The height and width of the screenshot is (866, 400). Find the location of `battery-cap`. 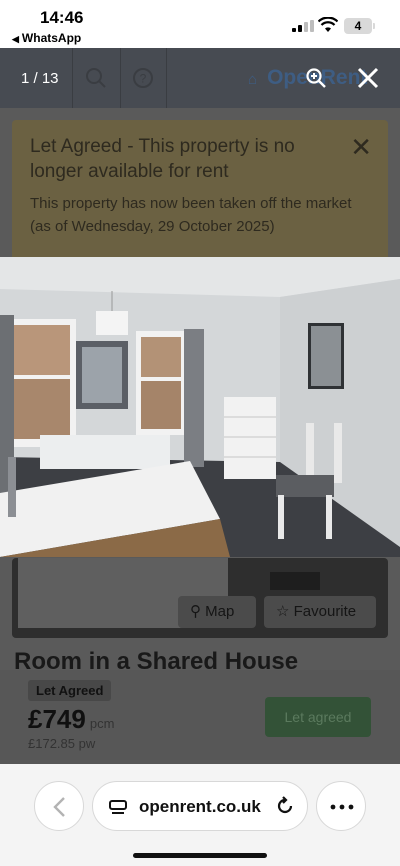

battery-cap is located at coordinates (374, 26).